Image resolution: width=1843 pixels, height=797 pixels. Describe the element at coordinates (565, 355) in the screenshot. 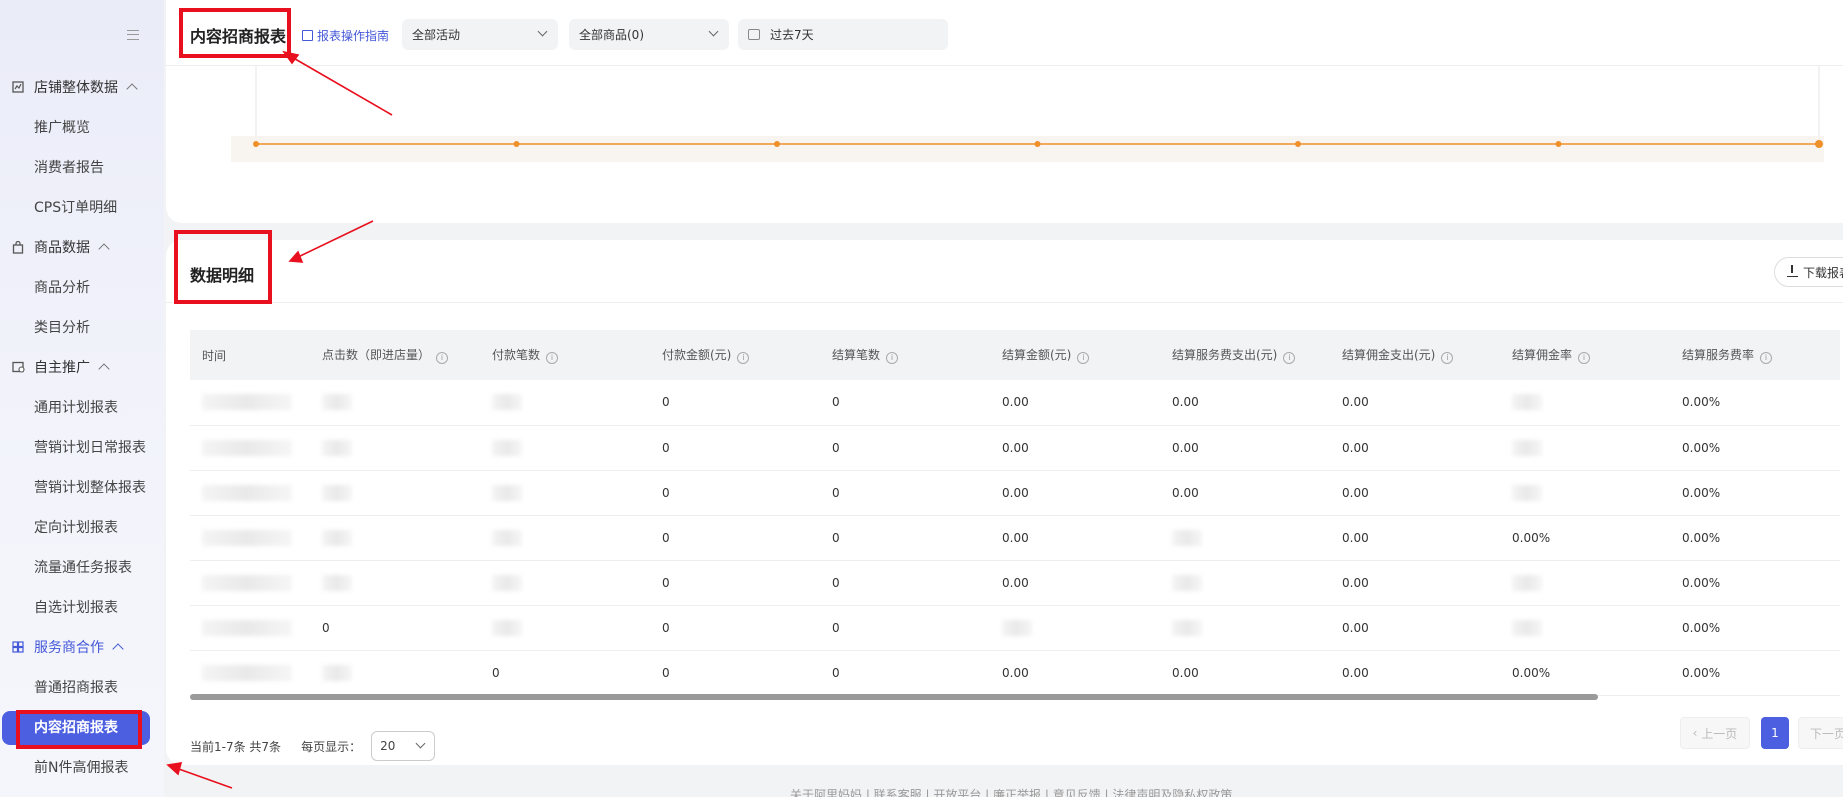

I see `column-header: 付款笔数 i` at that location.